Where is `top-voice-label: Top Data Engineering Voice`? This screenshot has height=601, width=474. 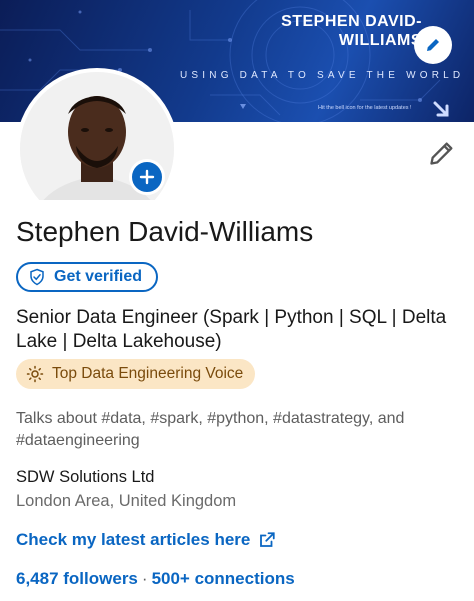
top-voice-label: Top Data Engineering Voice is located at coordinates (148, 373).